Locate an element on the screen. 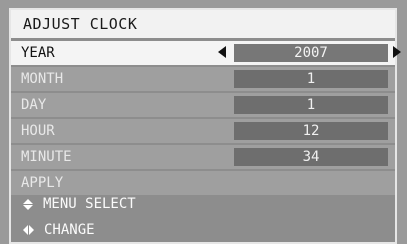 This screenshot has width=407, height=244. change-hint: CHANGE is located at coordinates (59, 230).